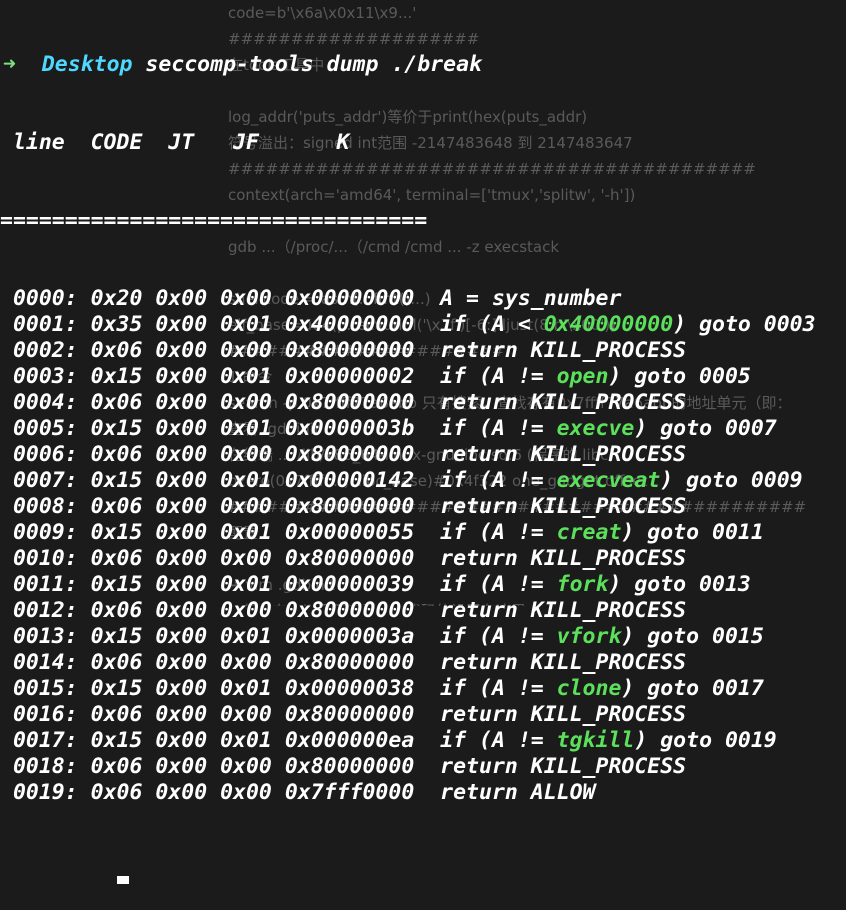 The image size is (846, 910). I want to click on bpf-line-number: 0015:, so click(39, 688).